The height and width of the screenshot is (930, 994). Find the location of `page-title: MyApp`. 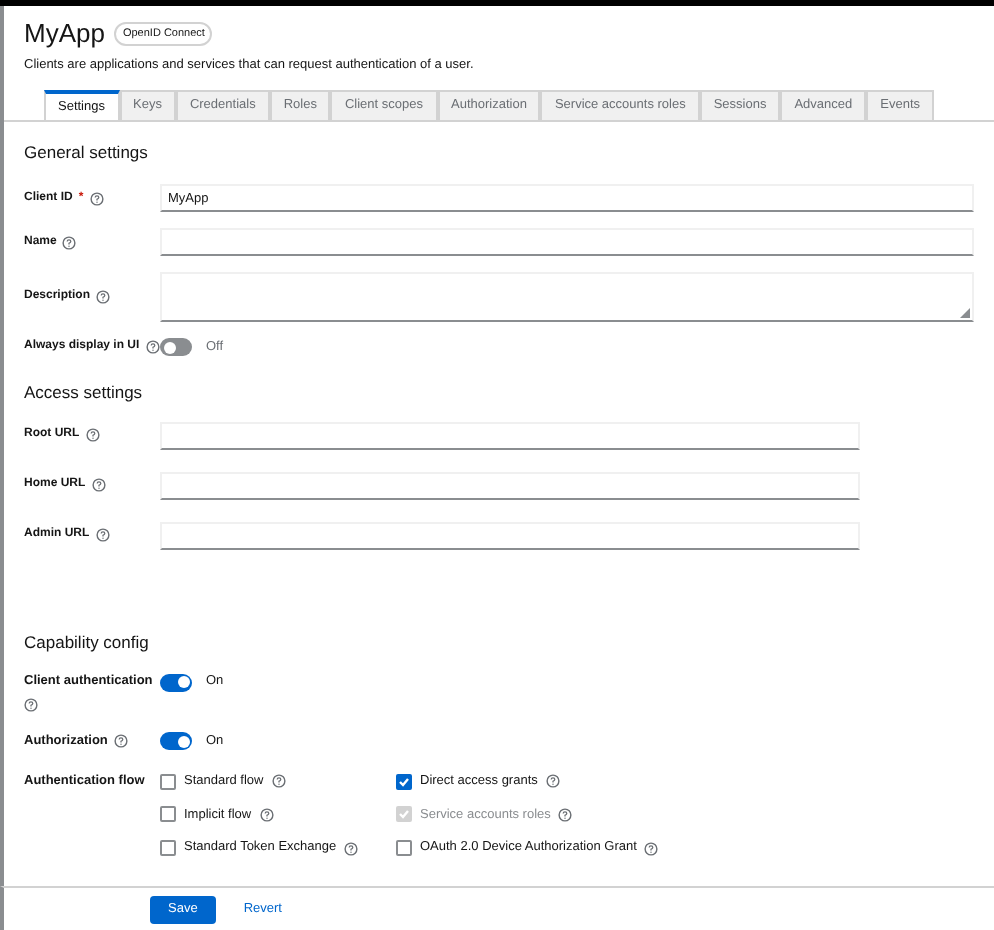

page-title: MyApp is located at coordinates (64, 34).